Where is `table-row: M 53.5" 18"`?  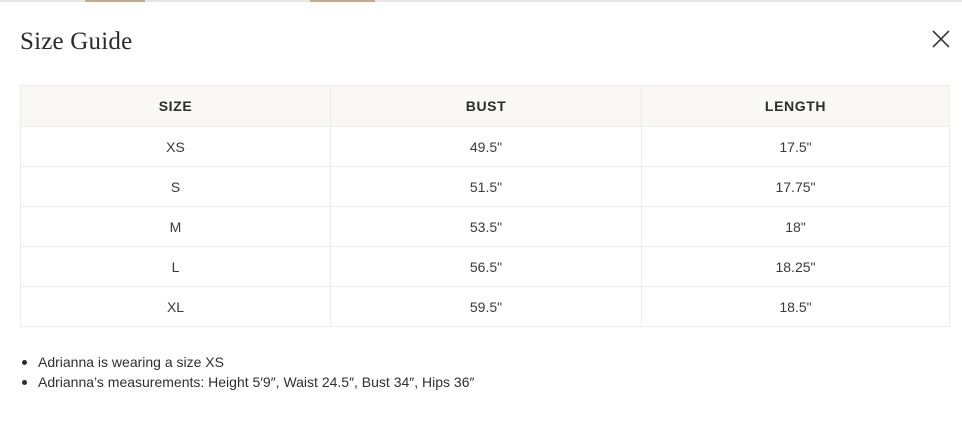
table-row: M 53.5" 18" is located at coordinates (485, 226).